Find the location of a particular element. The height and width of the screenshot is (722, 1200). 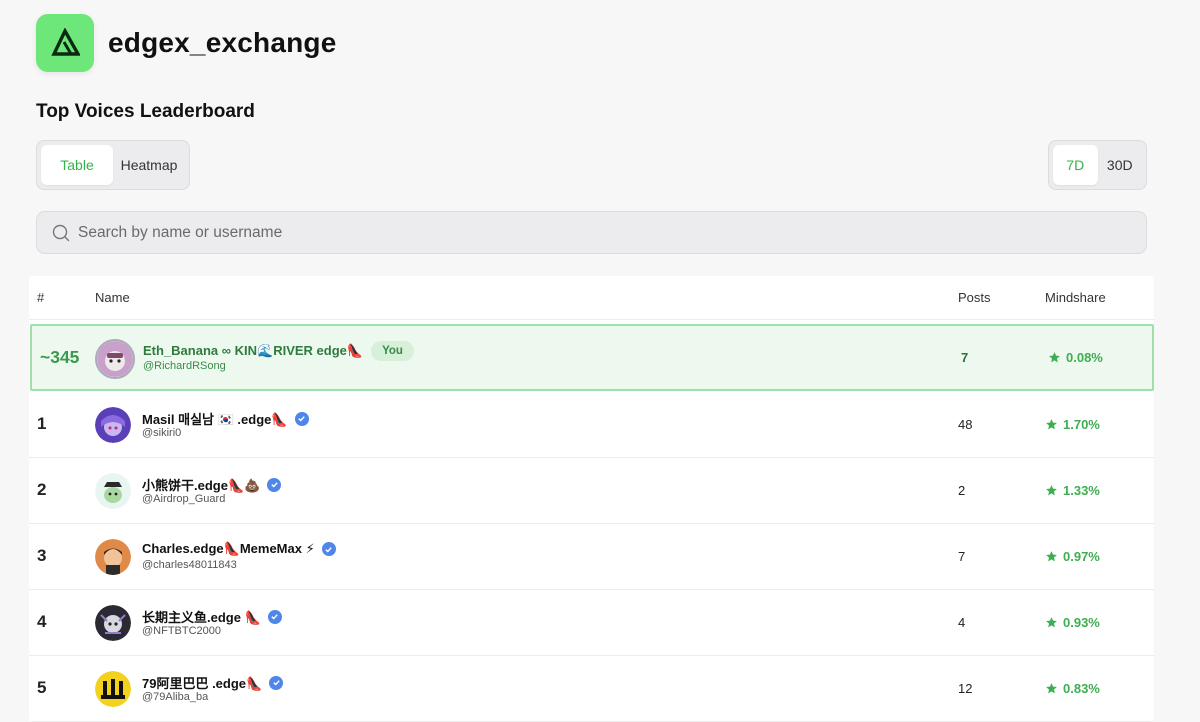

header-rank: # is located at coordinates (41, 297).